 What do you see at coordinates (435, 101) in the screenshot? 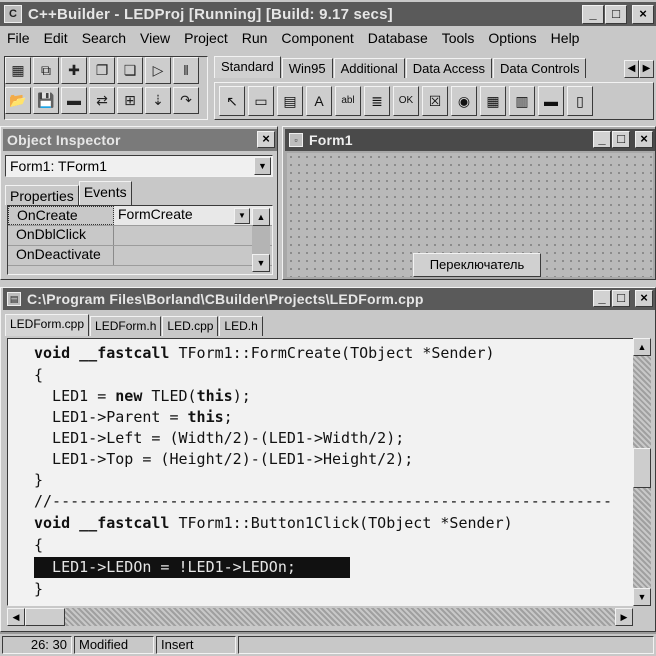
I see `checkbox-icon: ☒` at bounding box center [435, 101].